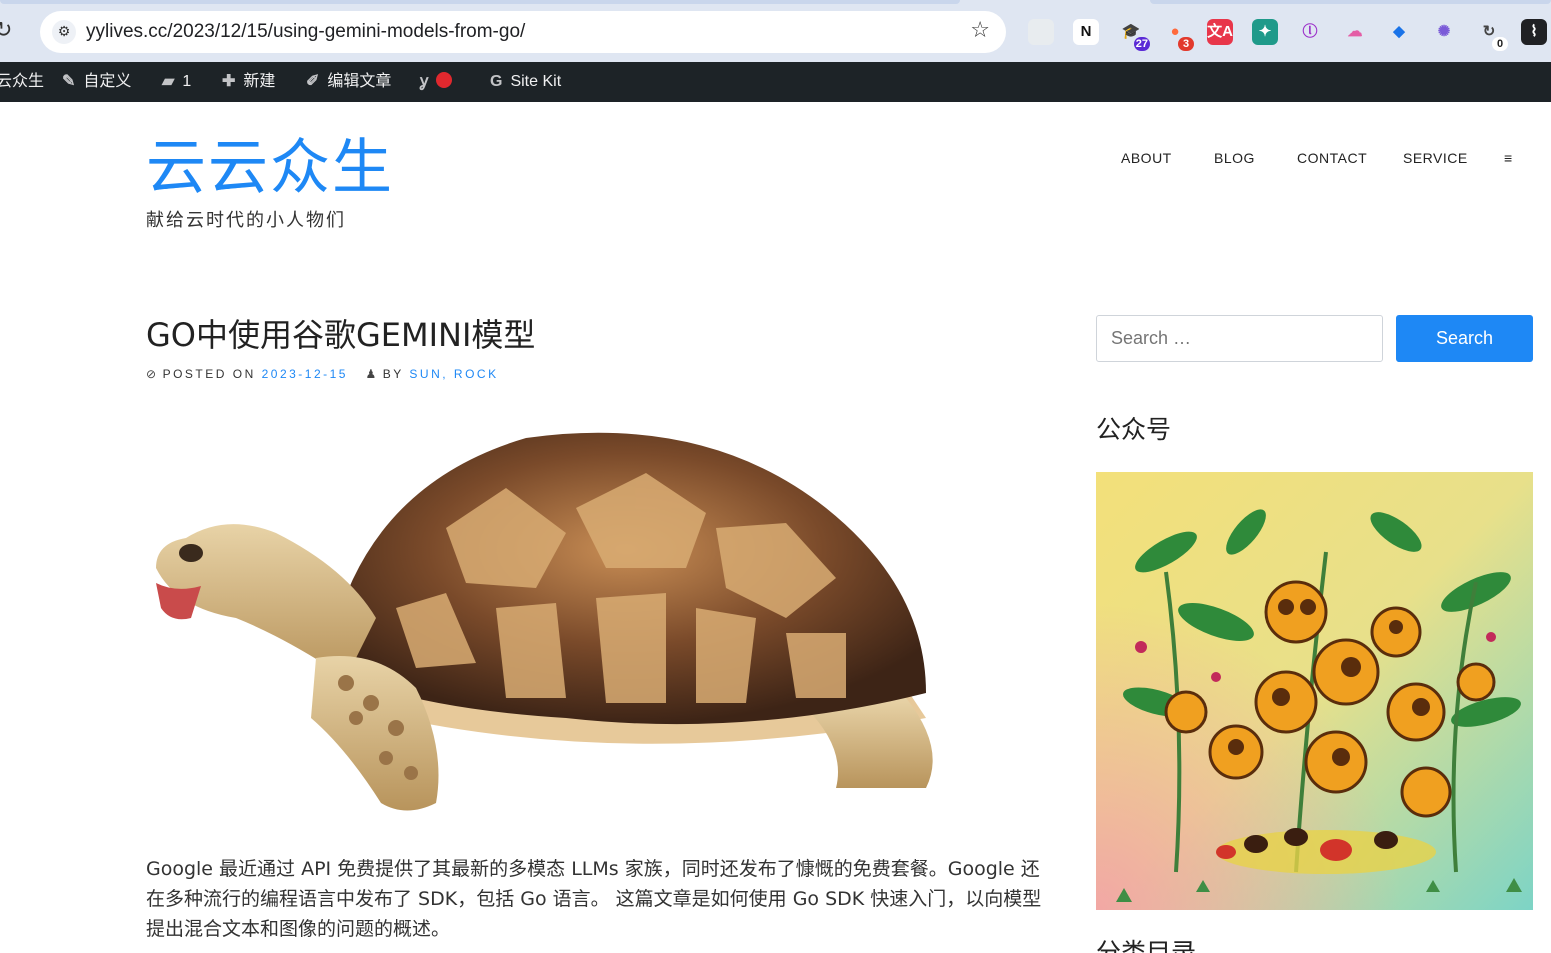 The image size is (1551, 953). What do you see at coordinates (1041, 32) in the screenshot?
I see `circle-extension-icon` at bounding box center [1041, 32].